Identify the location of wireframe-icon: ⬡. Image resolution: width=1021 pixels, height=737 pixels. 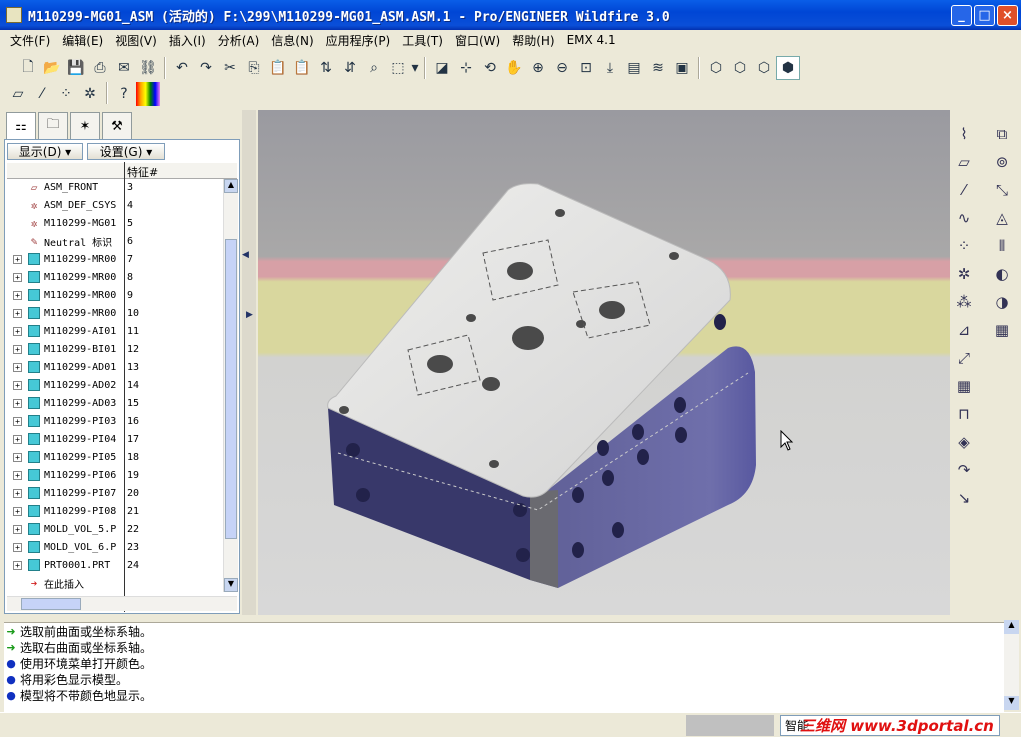
(716, 68).